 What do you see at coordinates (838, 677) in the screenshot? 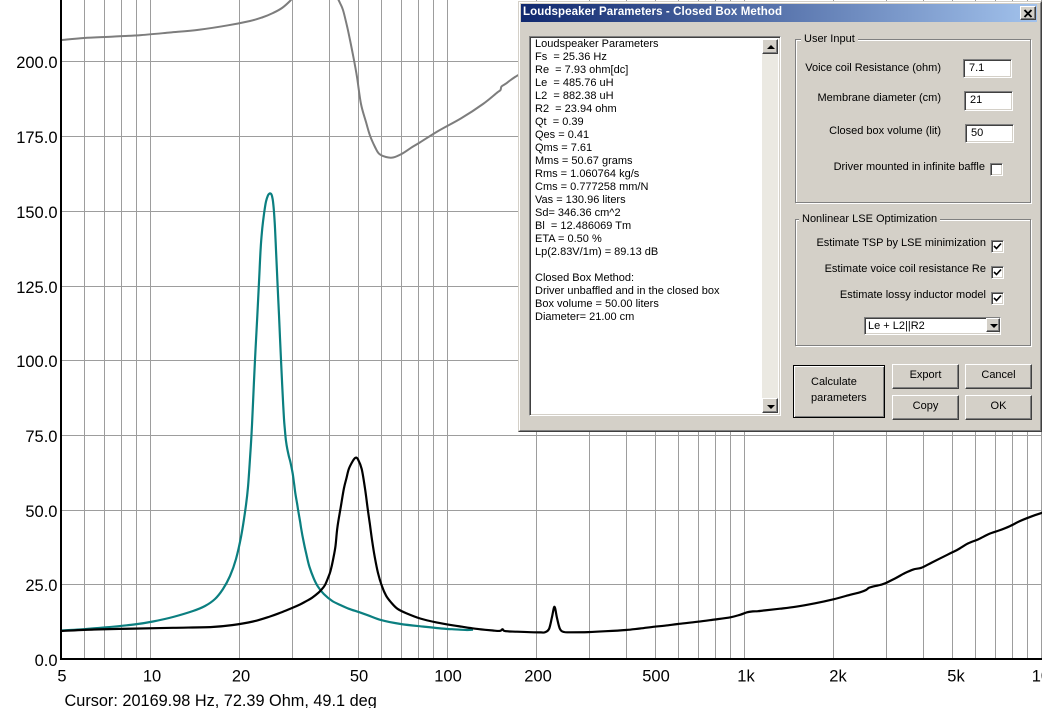
I see `svg-text: 2k` at bounding box center [838, 677].